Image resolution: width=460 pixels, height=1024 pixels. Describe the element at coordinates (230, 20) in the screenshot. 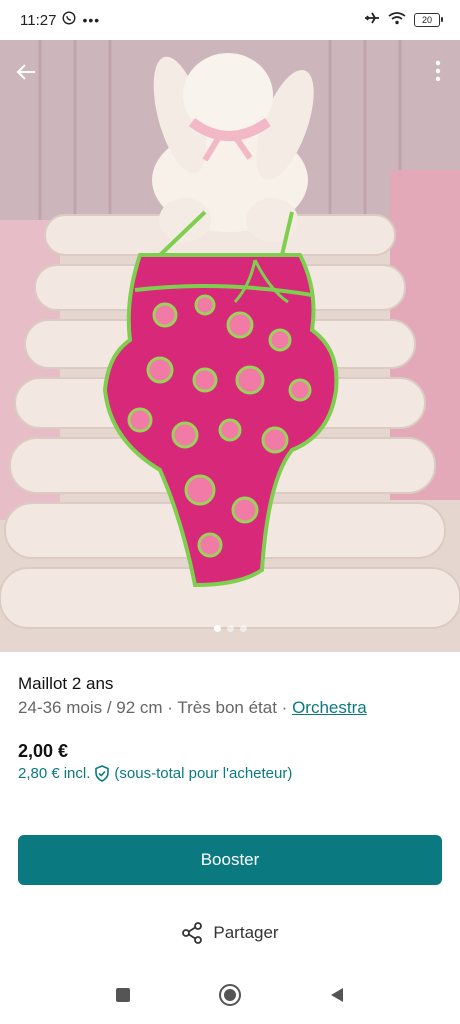

I see `status-bar: 11:27 ••• 20` at that location.